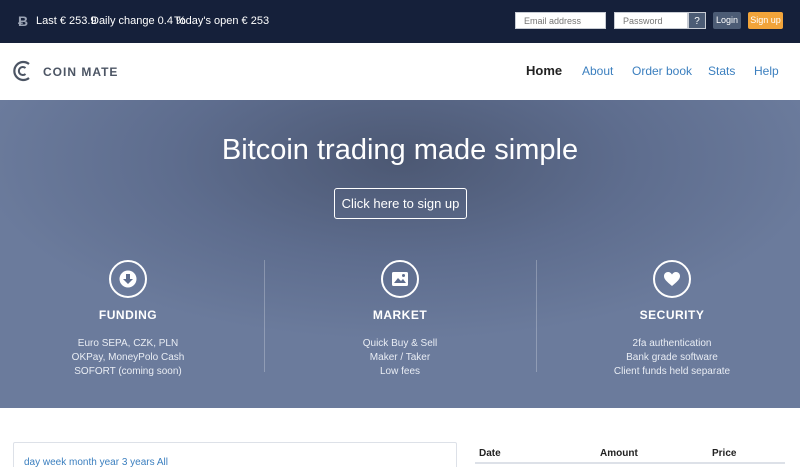 The width and height of the screenshot is (800, 467). I want to click on ticker-daily-change: Daily change 0.4 %, so click(138, 21).